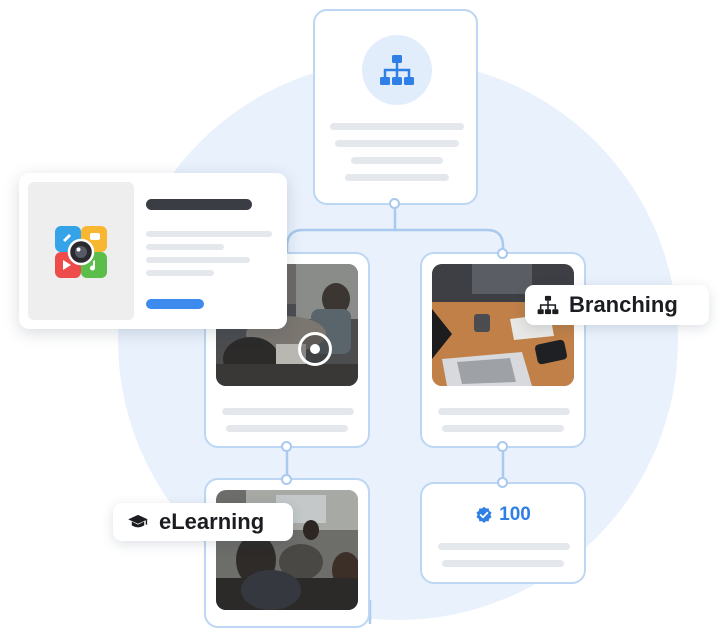 This screenshot has height=628, width=723. What do you see at coordinates (212, 521) in the screenshot?
I see `elearning-label-text: eLearning` at bounding box center [212, 521].